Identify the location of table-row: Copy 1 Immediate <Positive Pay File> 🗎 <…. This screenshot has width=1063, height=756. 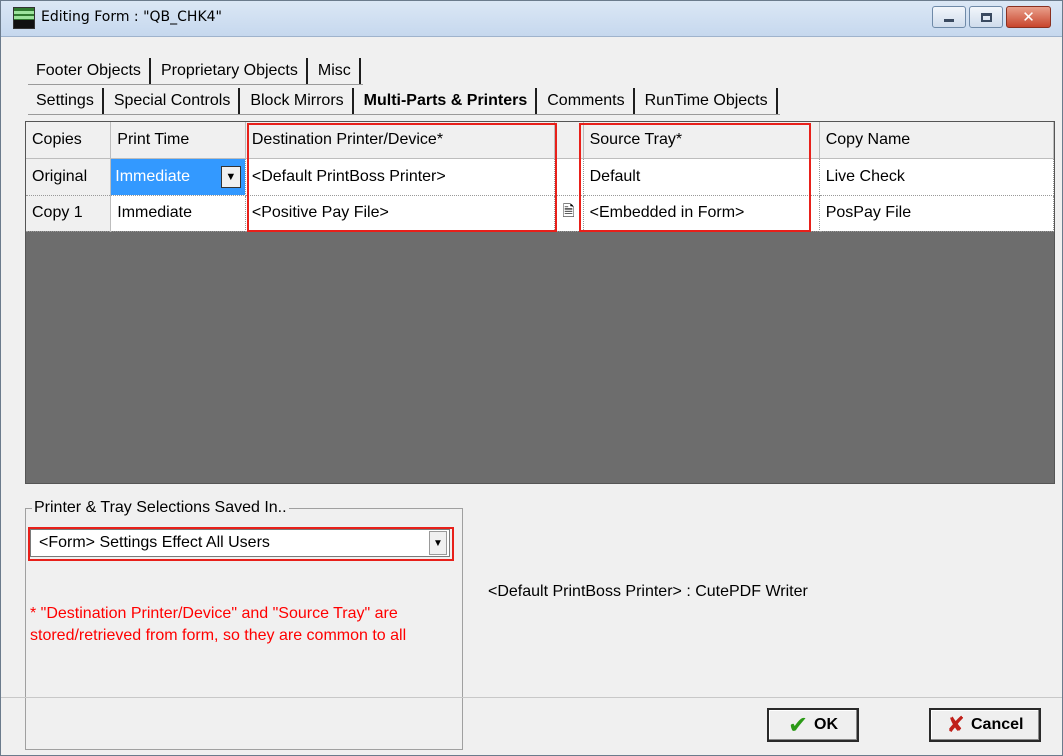
(540, 213).